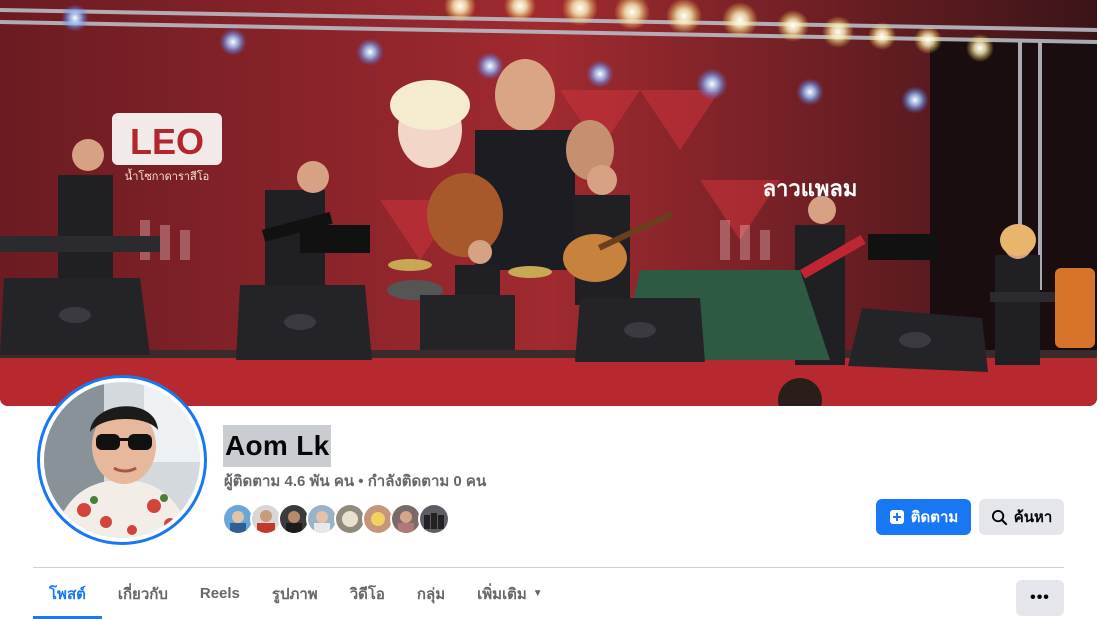  I want to click on tab-more: เพิ่มเติม ▼, so click(510, 593).